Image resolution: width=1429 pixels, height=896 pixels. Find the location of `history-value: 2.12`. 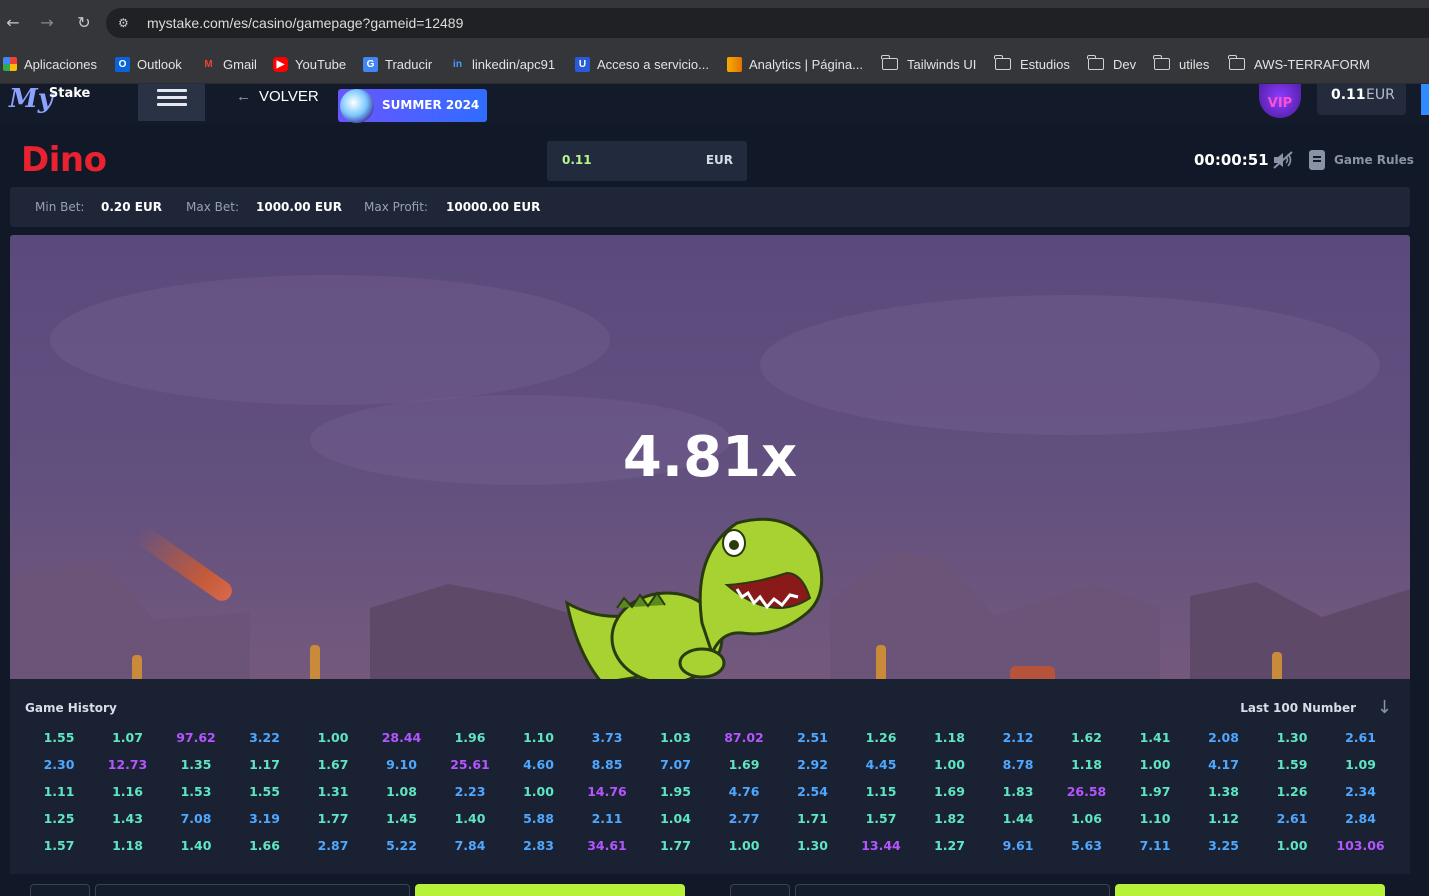

history-value: 2.12 is located at coordinates (1018, 737).